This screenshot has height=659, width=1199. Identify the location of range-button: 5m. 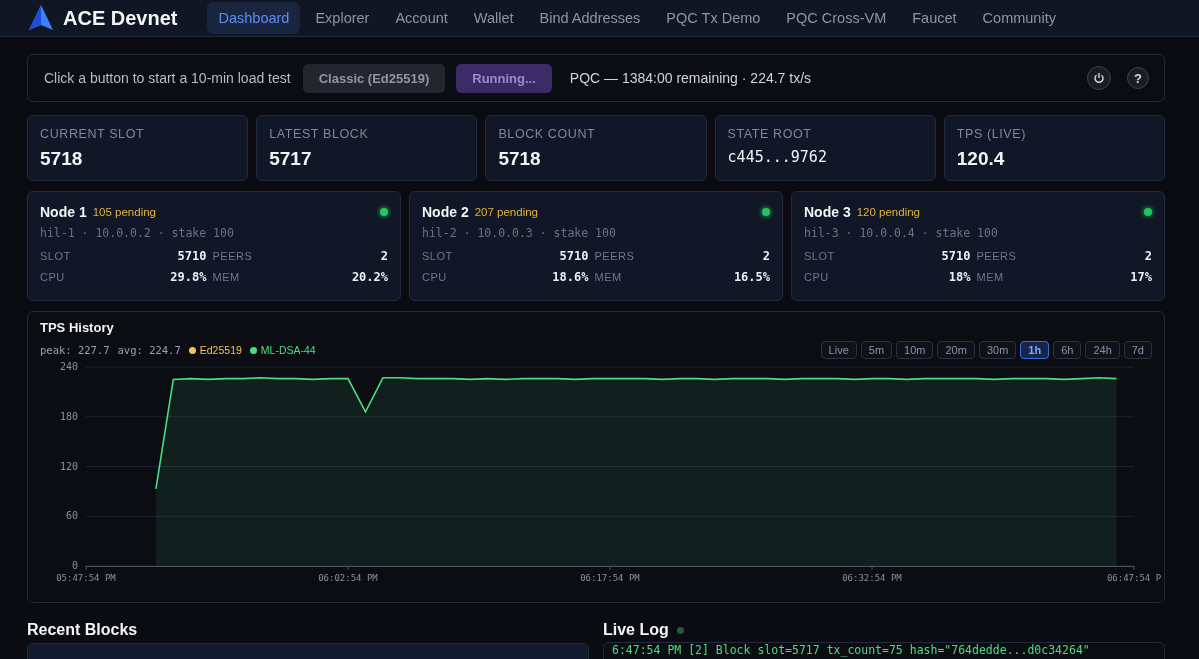
(876, 350).